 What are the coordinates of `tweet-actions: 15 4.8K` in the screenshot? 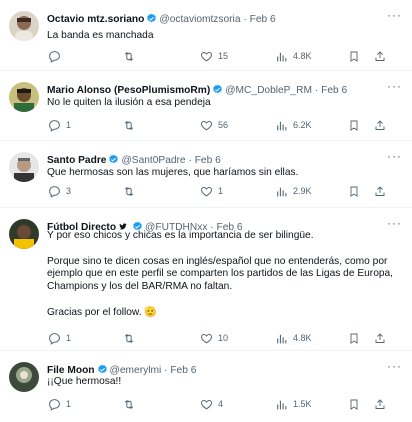 It's located at (224, 56).